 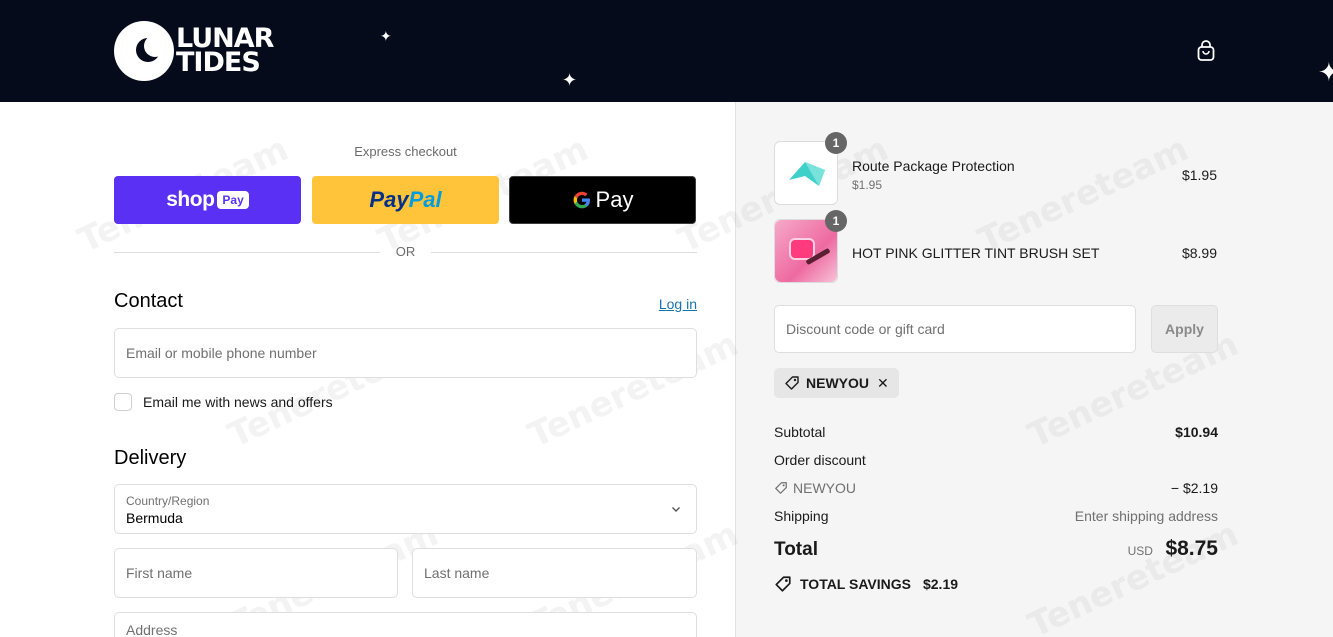 I want to click on total-currency: USD, so click(x=1140, y=551).